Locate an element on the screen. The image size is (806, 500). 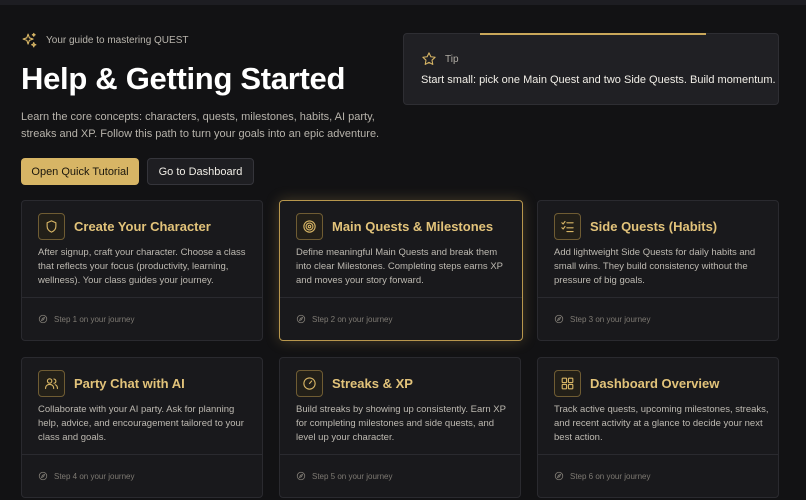
users-icon is located at coordinates (51, 384).